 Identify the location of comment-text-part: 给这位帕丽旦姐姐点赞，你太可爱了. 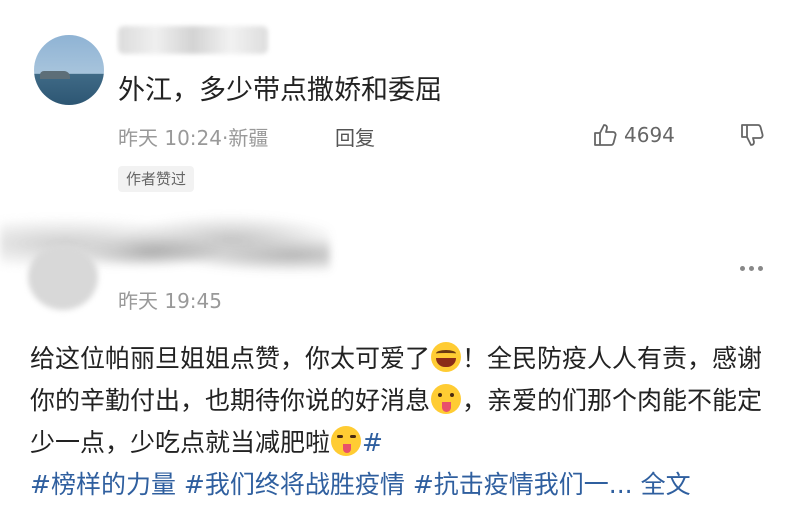
(230, 358).